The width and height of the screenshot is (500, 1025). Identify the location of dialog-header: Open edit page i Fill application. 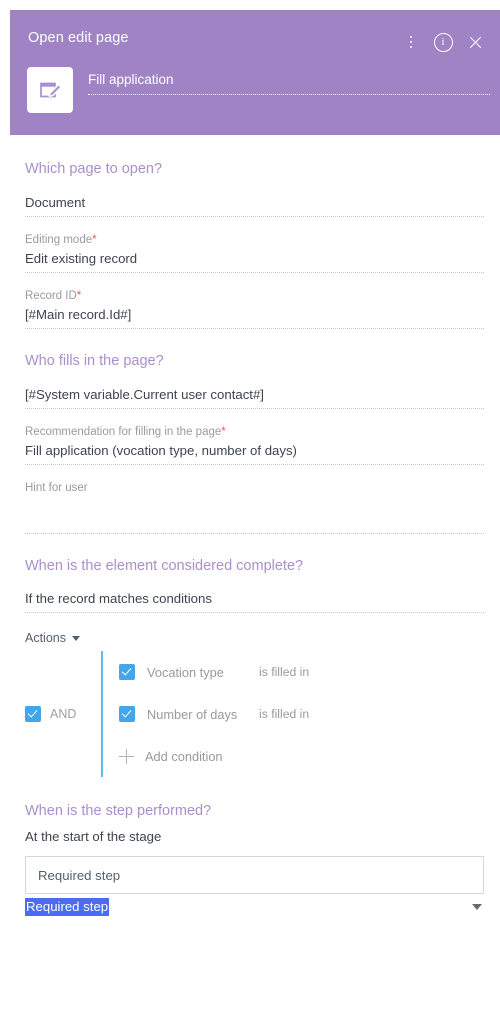
(255, 72).